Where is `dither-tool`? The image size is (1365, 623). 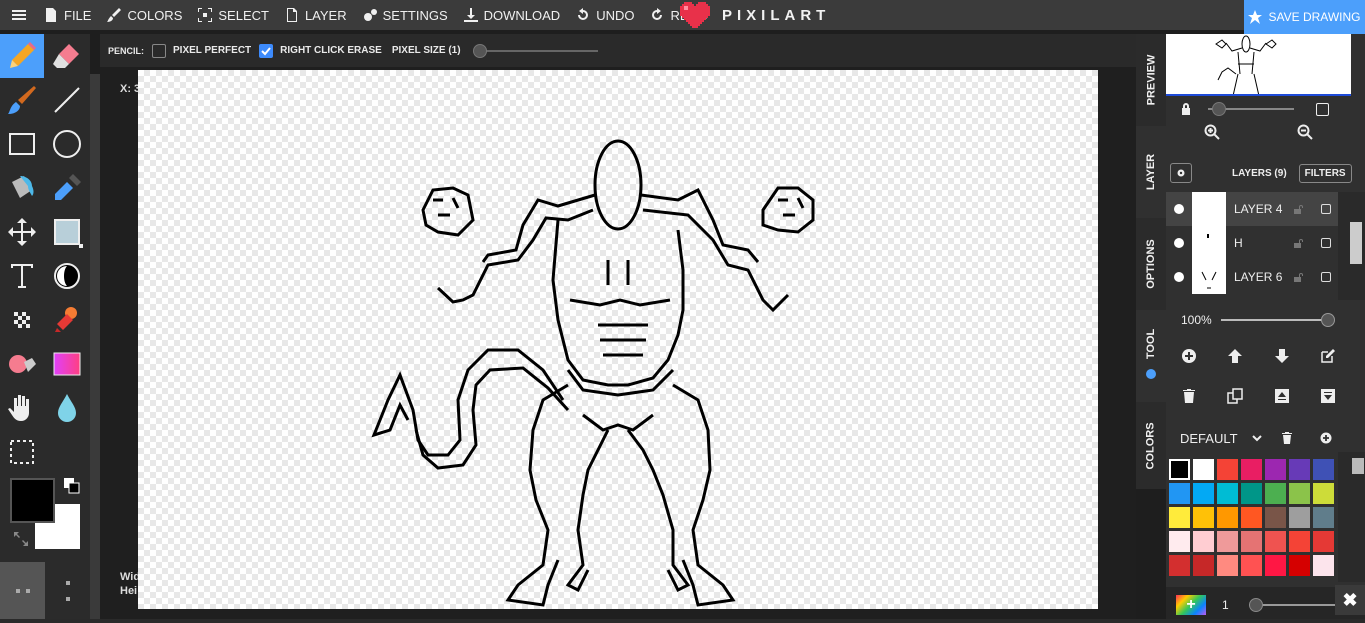 dither-tool is located at coordinates (22, 320).